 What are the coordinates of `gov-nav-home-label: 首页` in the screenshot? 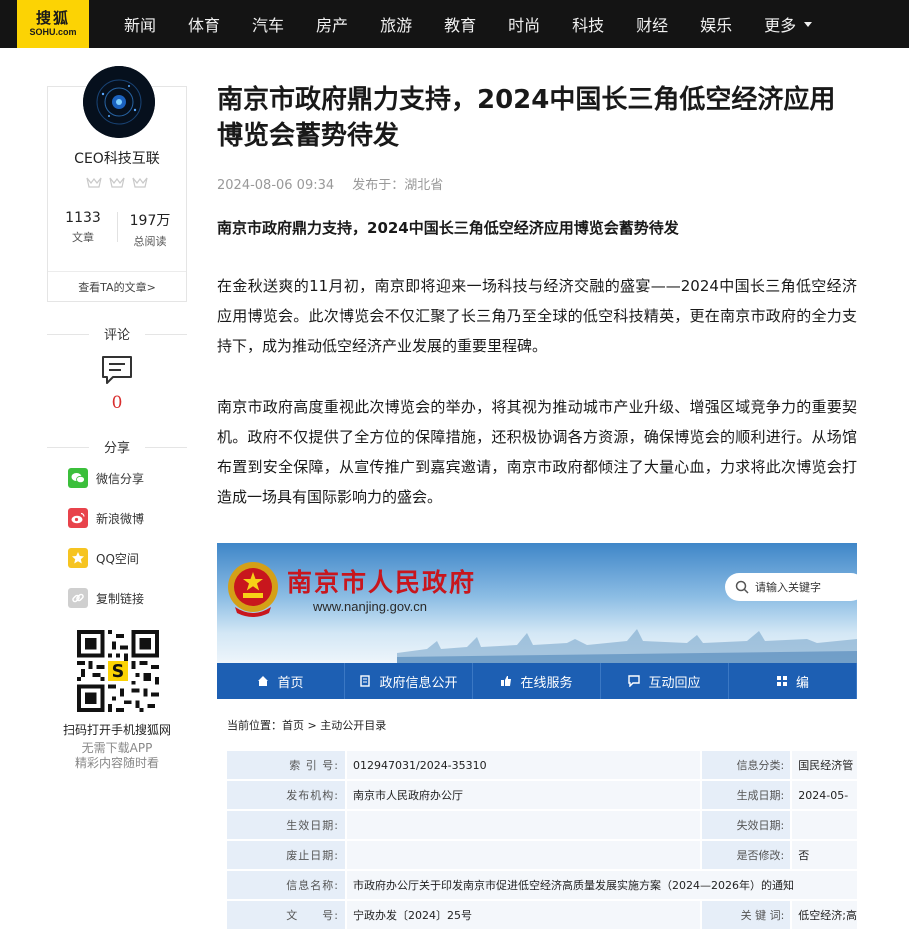 It's located at (290, 683).